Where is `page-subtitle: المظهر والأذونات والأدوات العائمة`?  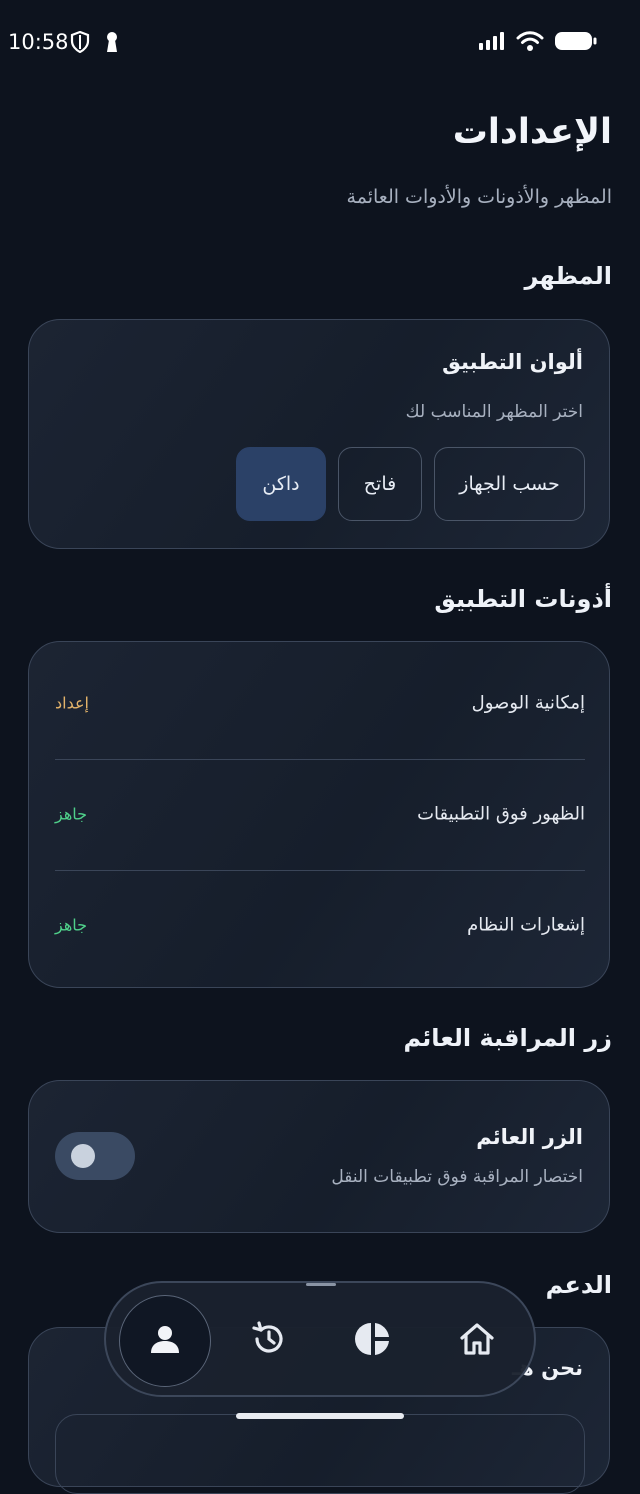
page-subtitle: المظهر والأذونات والأدوات العائمة is located at coordinates (479, 197).